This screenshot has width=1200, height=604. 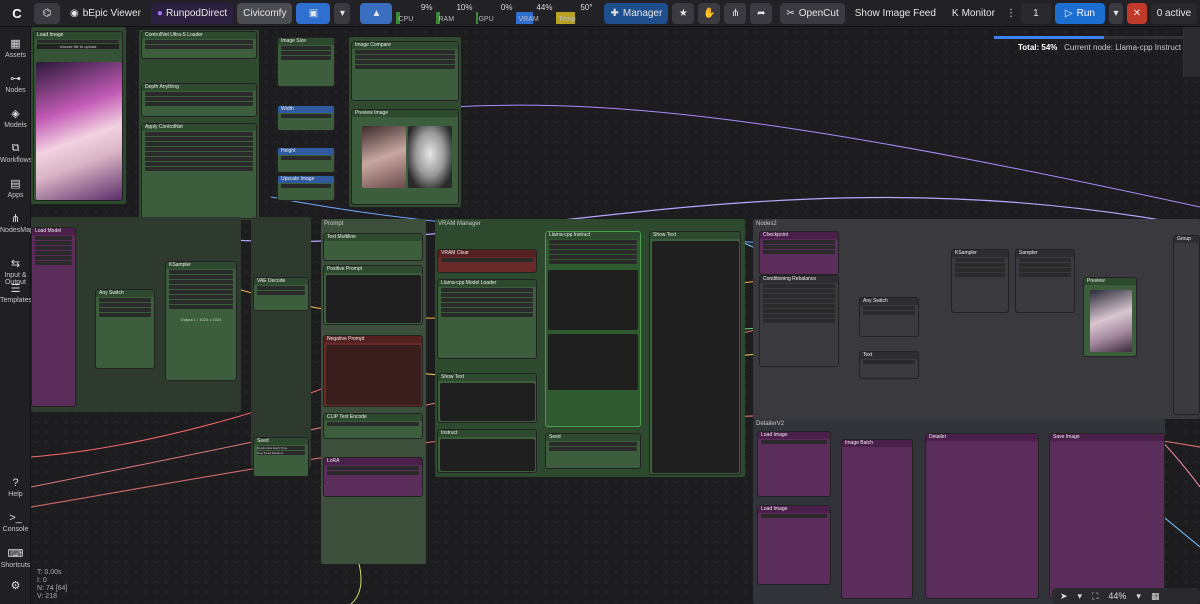 I want to click on negative-prompt-node: Negative Prompt, so click(x=373, y=371).